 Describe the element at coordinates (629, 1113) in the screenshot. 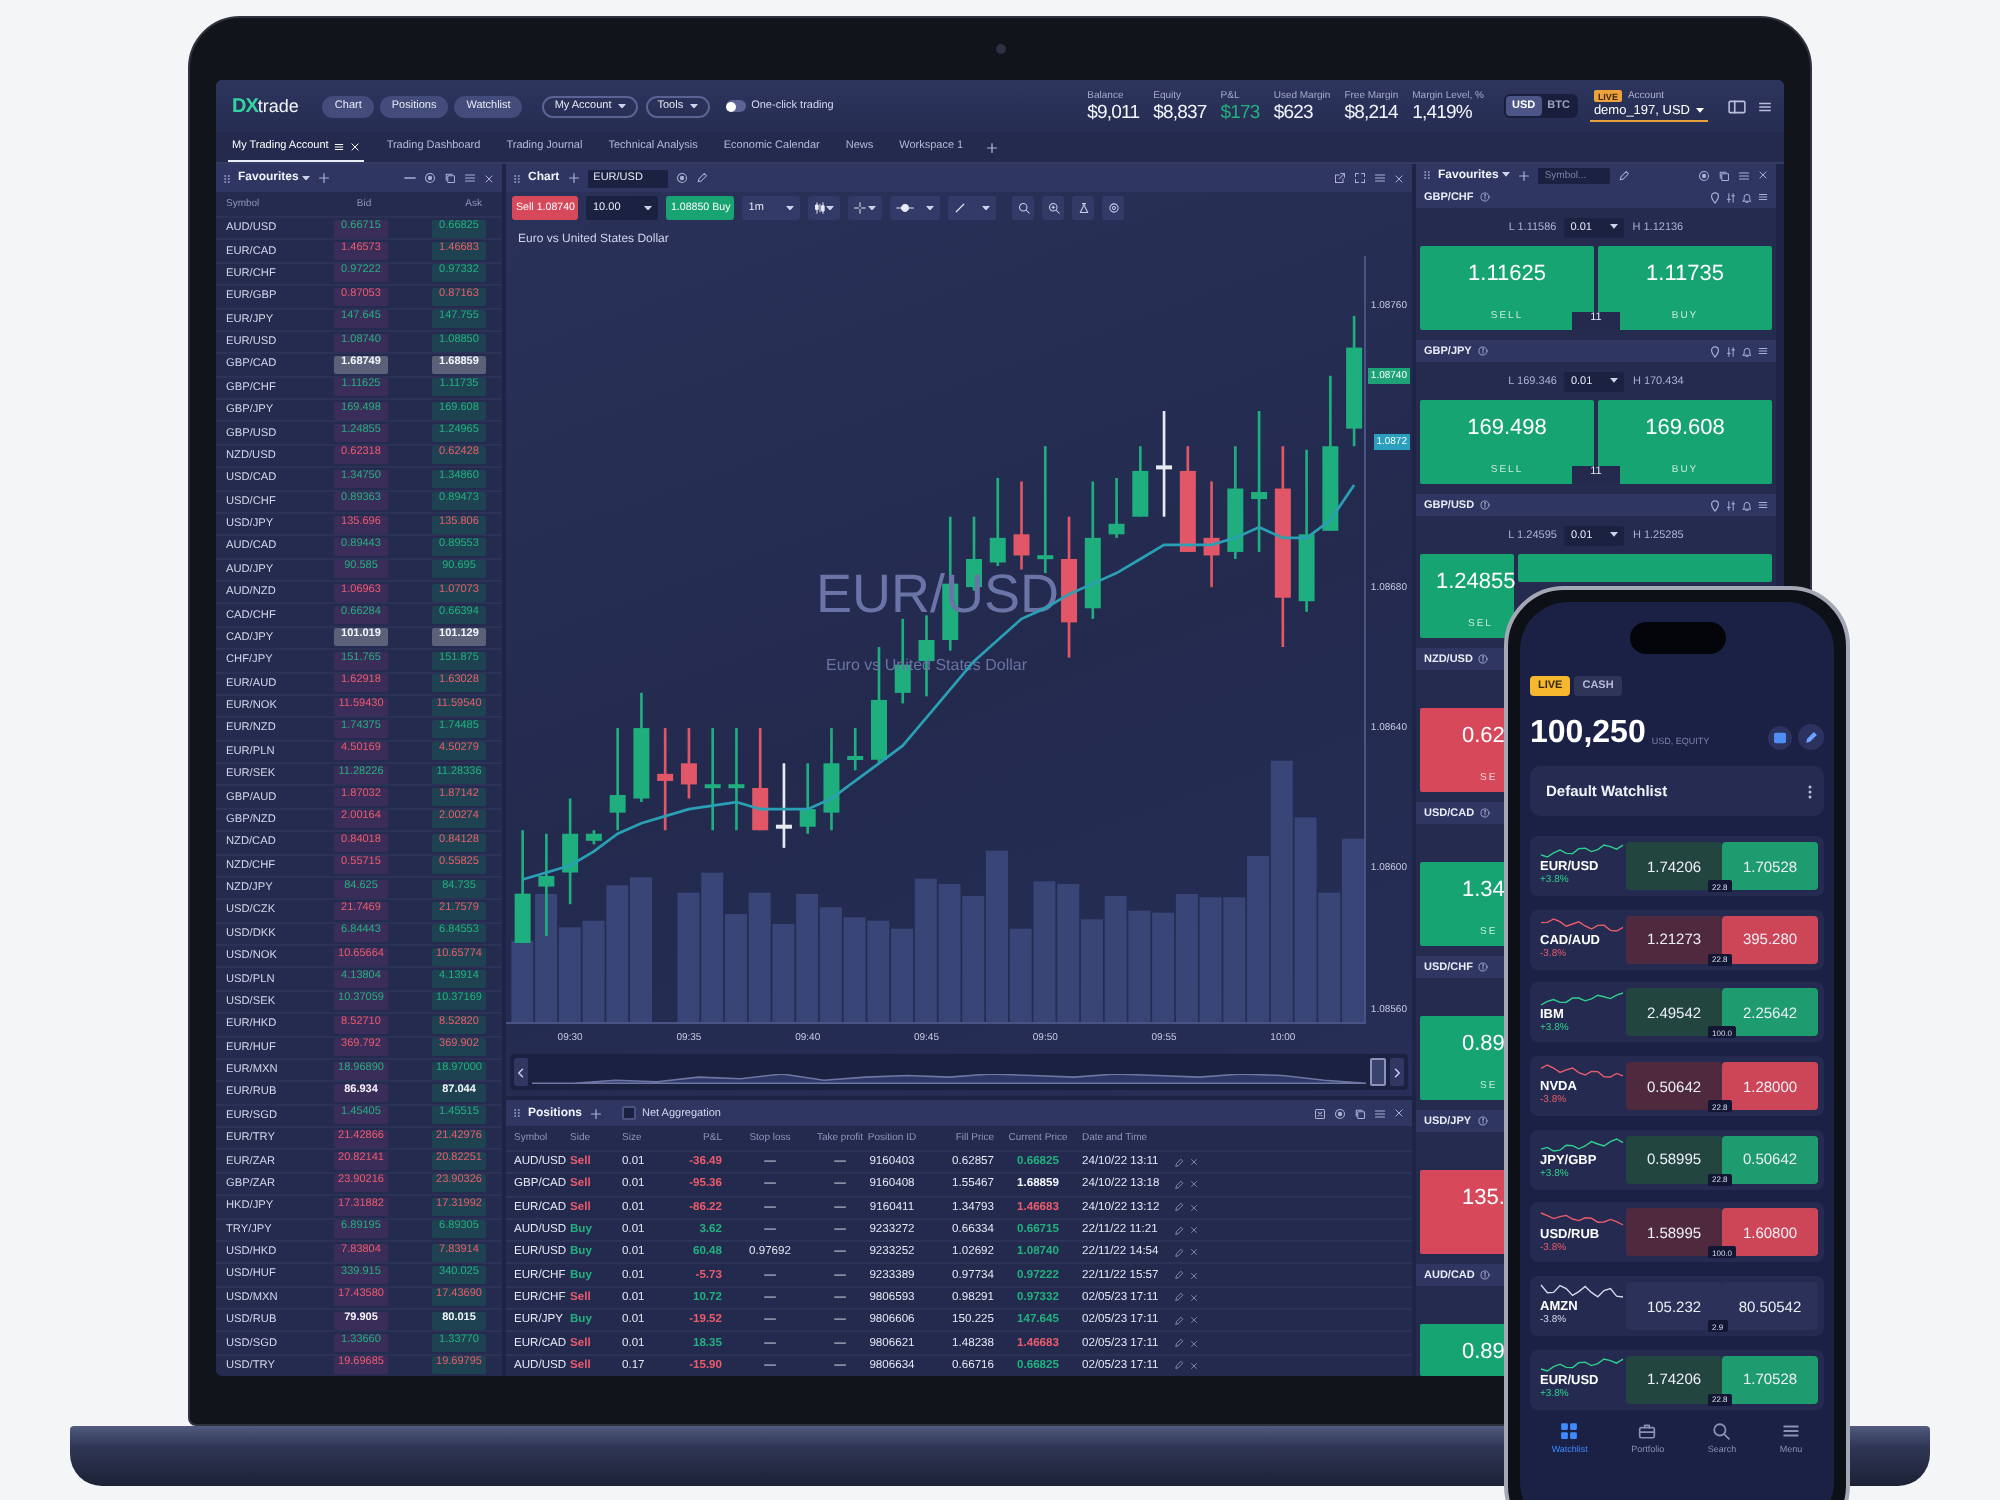

I see `net-aggregation-checkbox` at that location.